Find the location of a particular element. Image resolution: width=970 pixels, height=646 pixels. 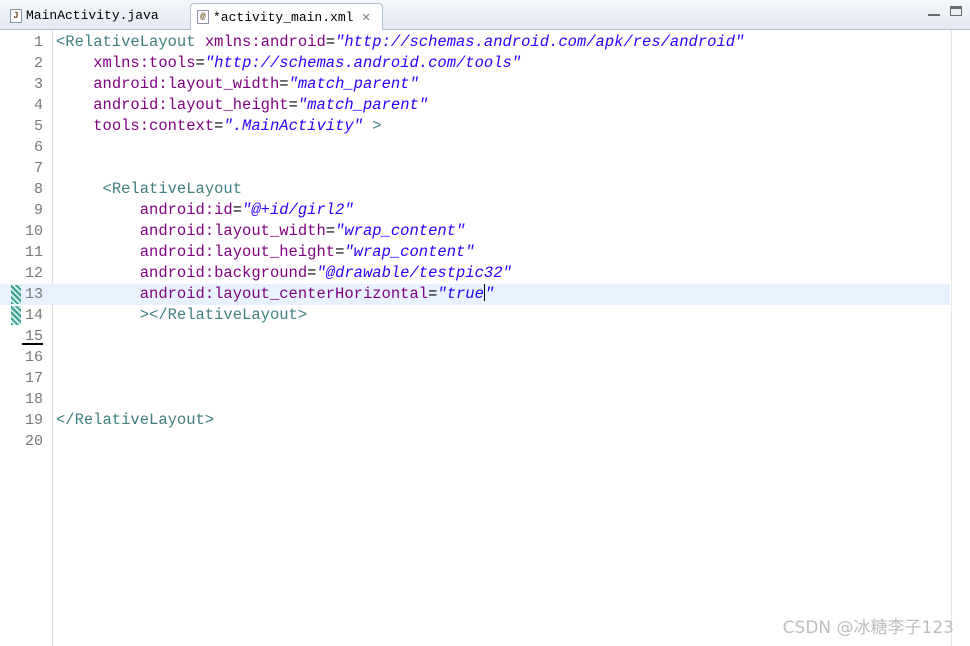

tab-mainactivity-java: J MainActivity.java is located at coordinates (94, 15).